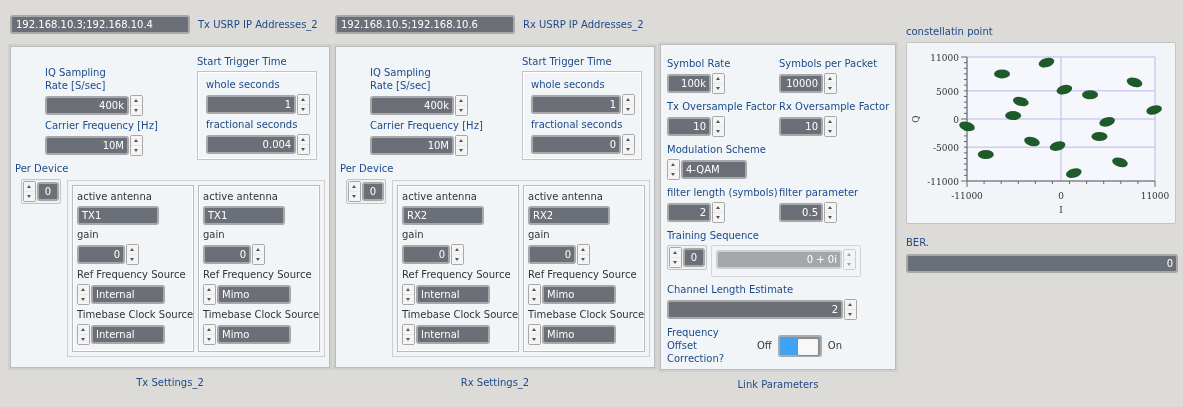 The image size is (1183, 407). I want to click on numeric-field: 100k, so click(689, 83).